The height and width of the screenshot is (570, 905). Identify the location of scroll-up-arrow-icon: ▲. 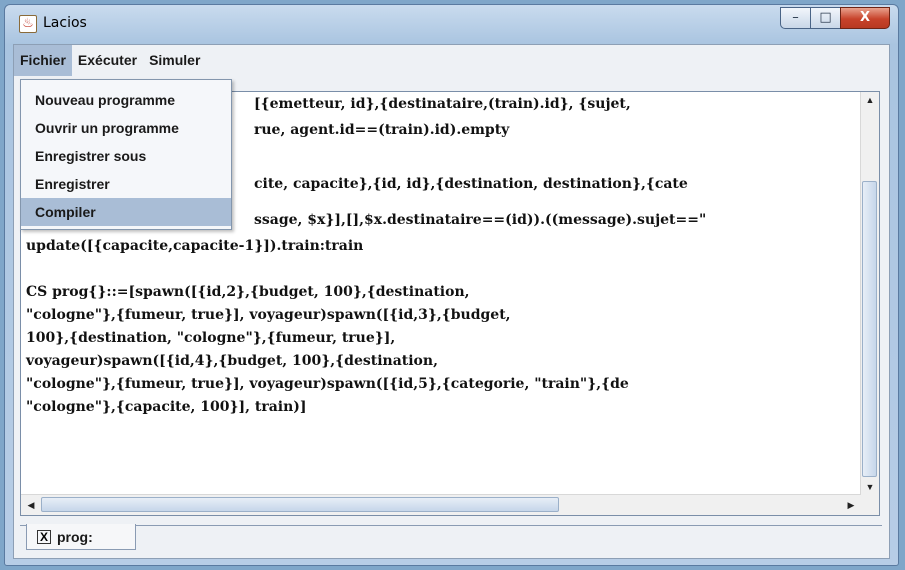
(870, 100).